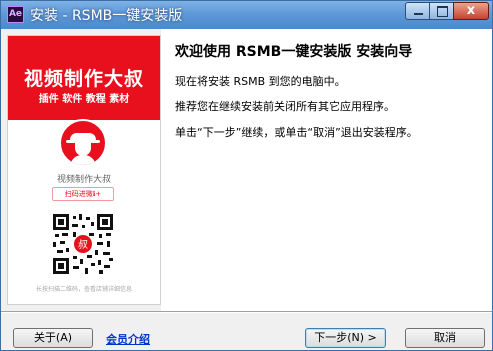 This screenshot has width=493, height=351. I want to click on qr-tip: 长按扫描二维码，查看店铺详细信息, so click(83, 289).